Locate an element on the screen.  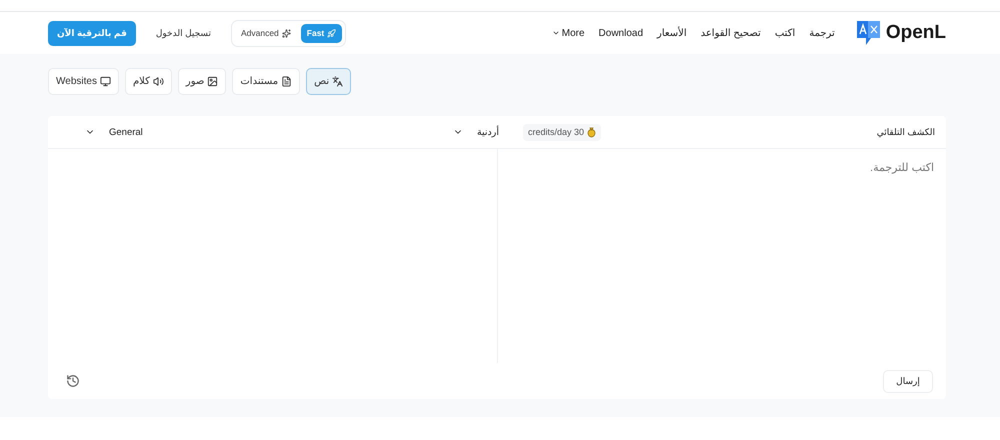
target-language-select: أردنية is located at coordinates (475, 132).